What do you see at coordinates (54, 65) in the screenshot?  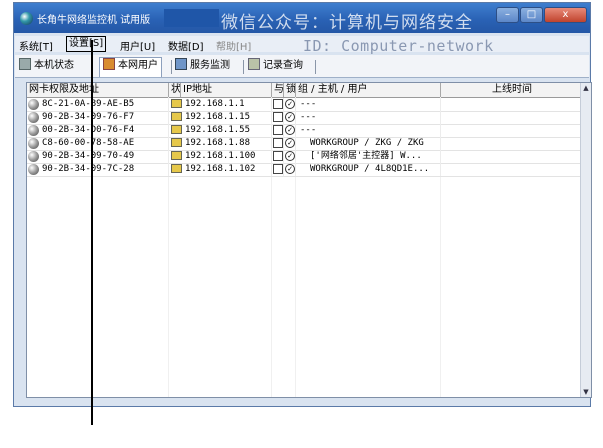 I see `tab-machine-state-label: 本机状态` at bounding box center [54, 65].